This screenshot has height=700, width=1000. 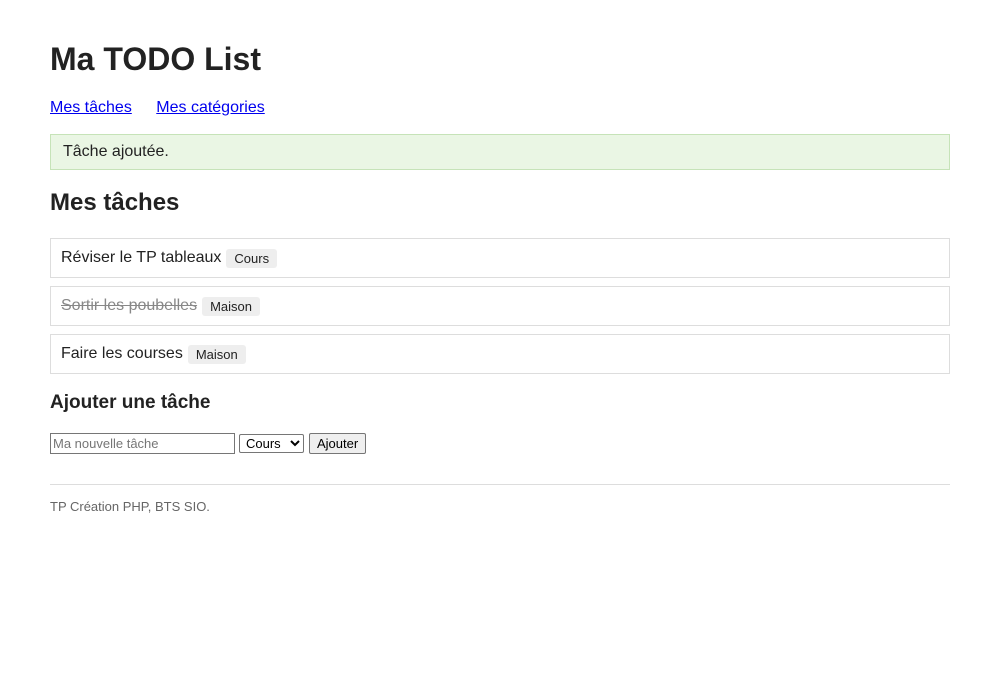 I want to click on add-task-heading: Ajouter une tâche, so click(x=130, y=402).